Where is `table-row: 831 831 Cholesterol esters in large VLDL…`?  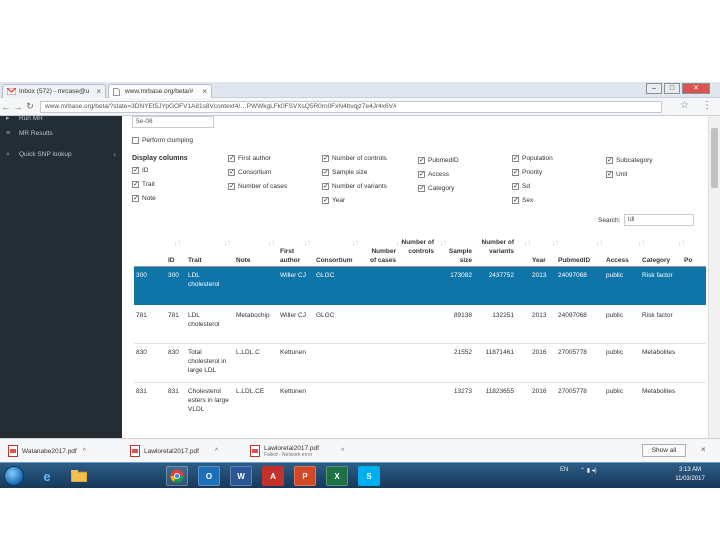
table-row: 831 831 Cholesterol esters in large VLDL… is located at coordinates (420, 403).